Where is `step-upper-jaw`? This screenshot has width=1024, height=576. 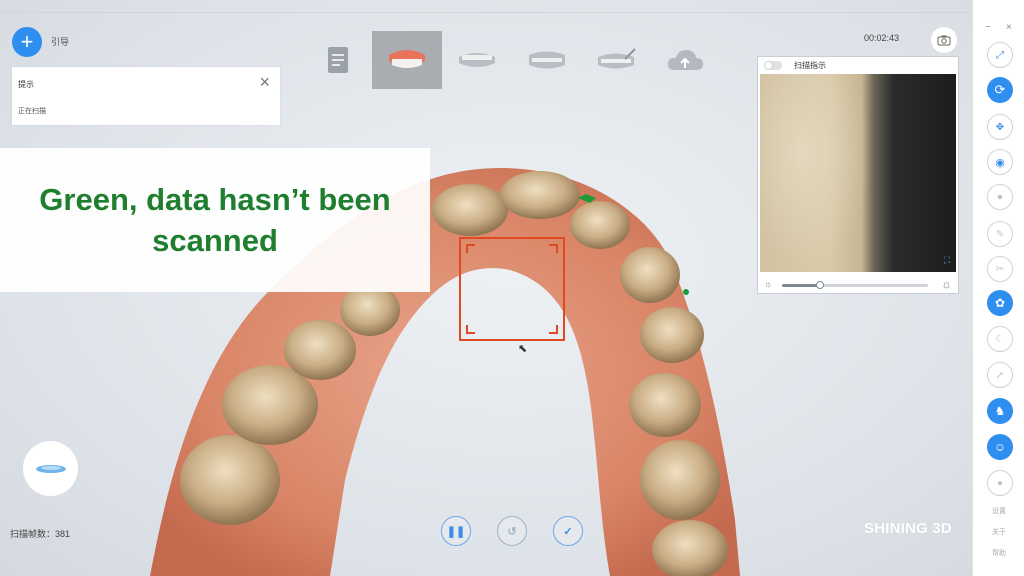 step-upper-jaw is located at coordinates (407, 60).